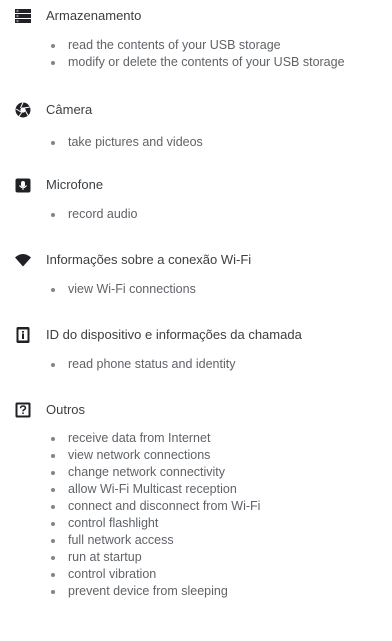 The width and height of the screenshot is (392, 641). I want to click on group-header: Microfone, so click(196, 185).